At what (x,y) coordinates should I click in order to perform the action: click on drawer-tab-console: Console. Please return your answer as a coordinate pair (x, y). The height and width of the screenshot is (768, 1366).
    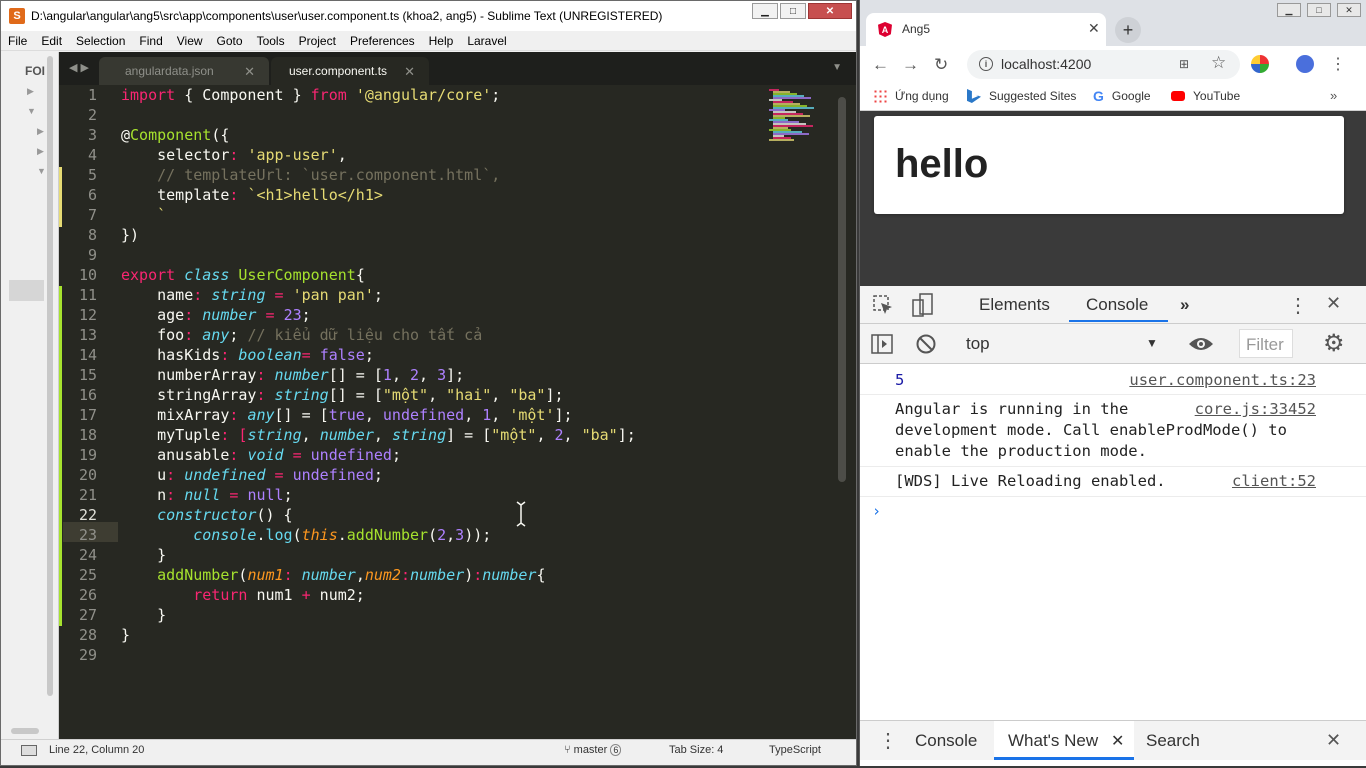
    Looking at the image, I should click on (946, 741).